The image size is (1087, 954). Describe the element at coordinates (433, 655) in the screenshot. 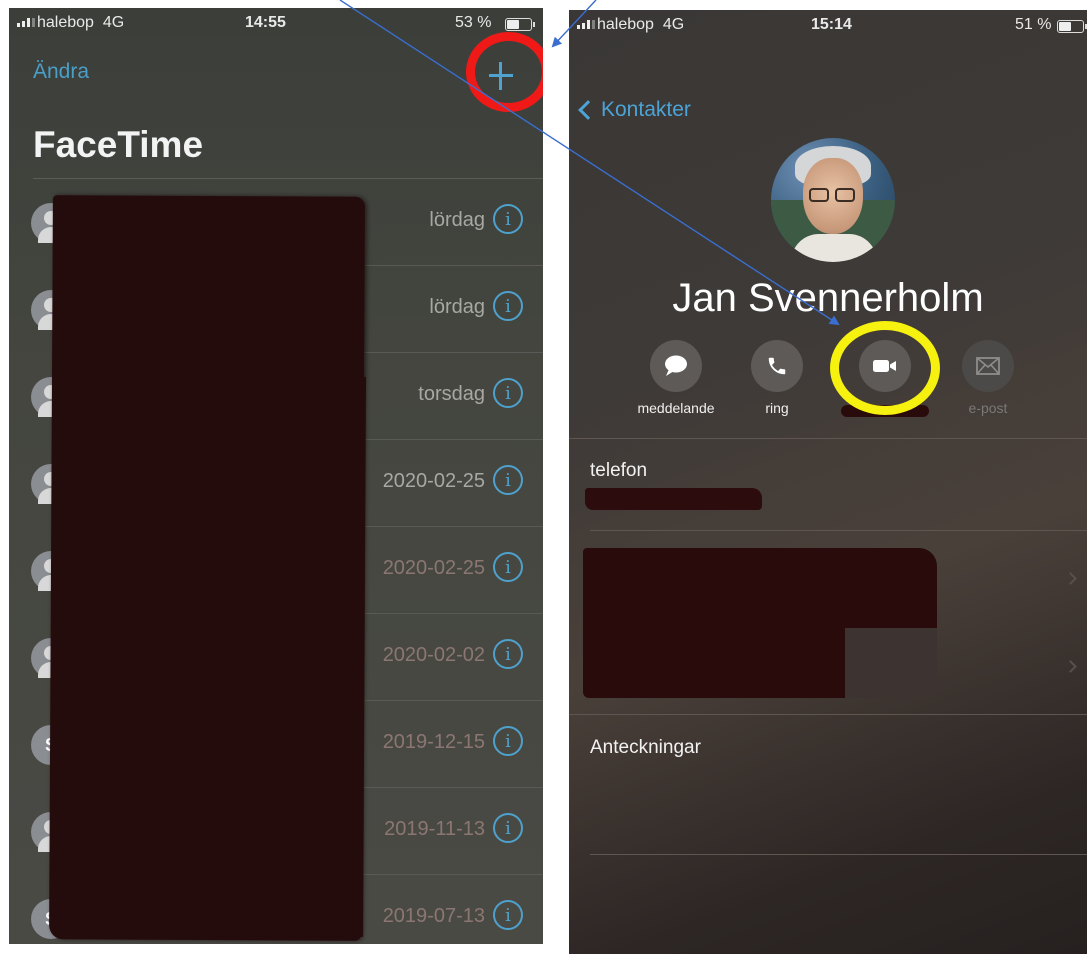

I see `call-date: 2020-02-02` at that location.